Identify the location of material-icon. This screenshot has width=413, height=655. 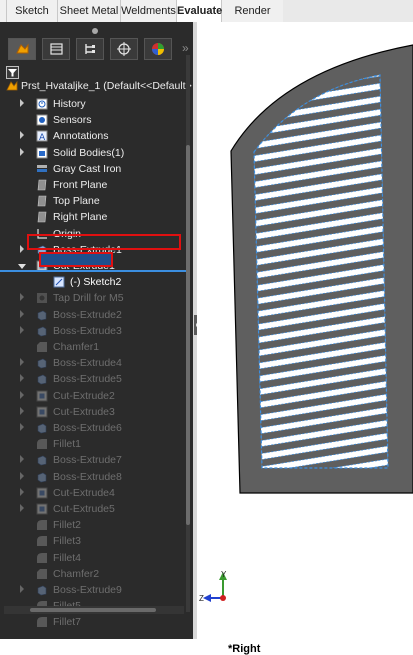
(42, 169).